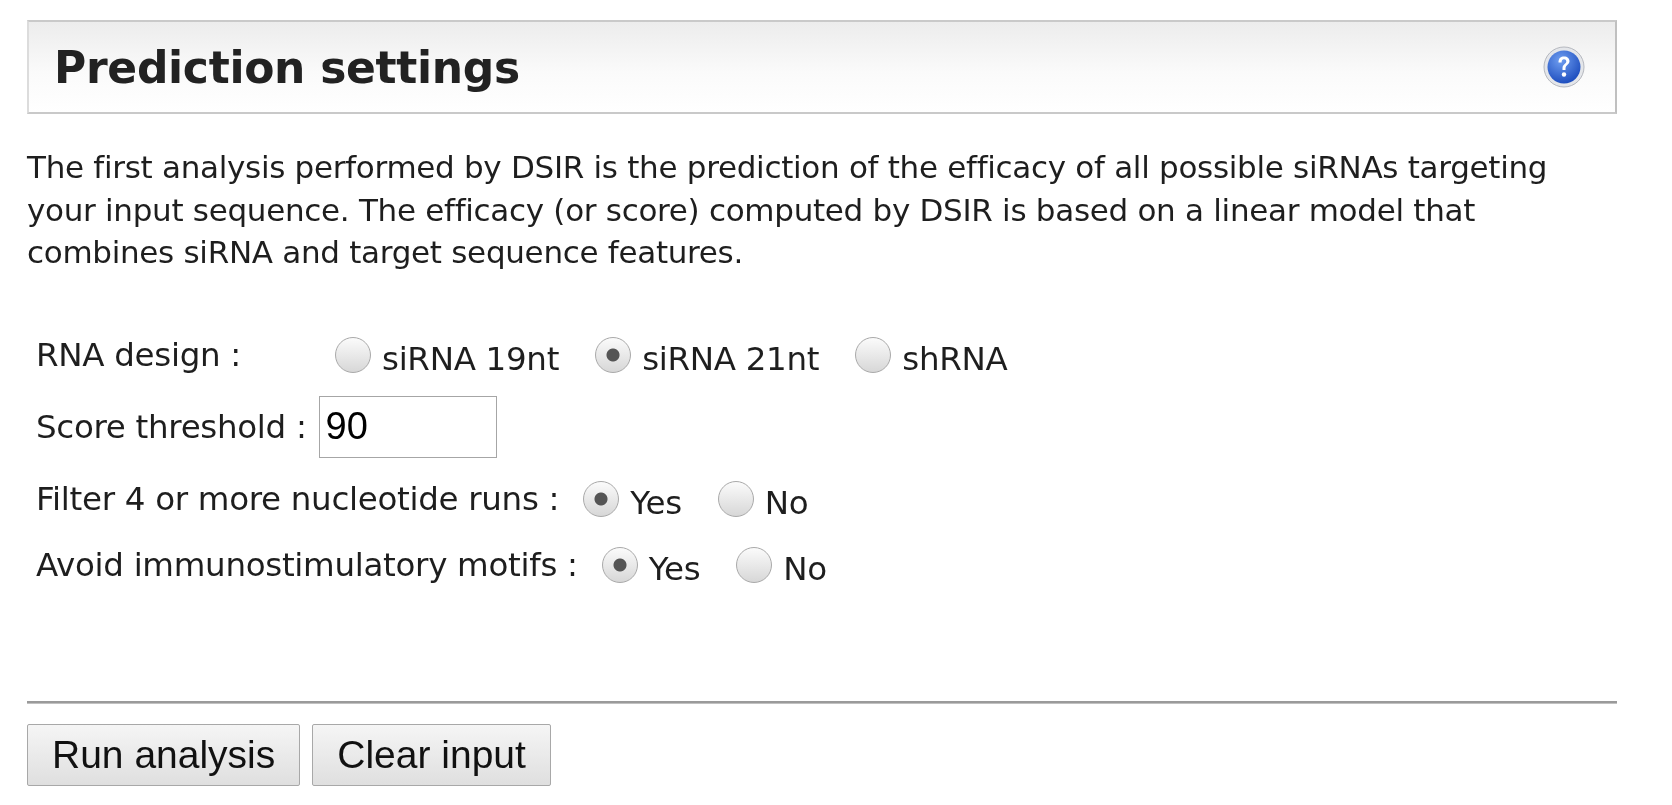 Image resolution: width=1672 pixels, height=805 pixels. Describe the element at coordinates (164, 754) in the screenshot. I see `run-button: Run analysis` at that location.